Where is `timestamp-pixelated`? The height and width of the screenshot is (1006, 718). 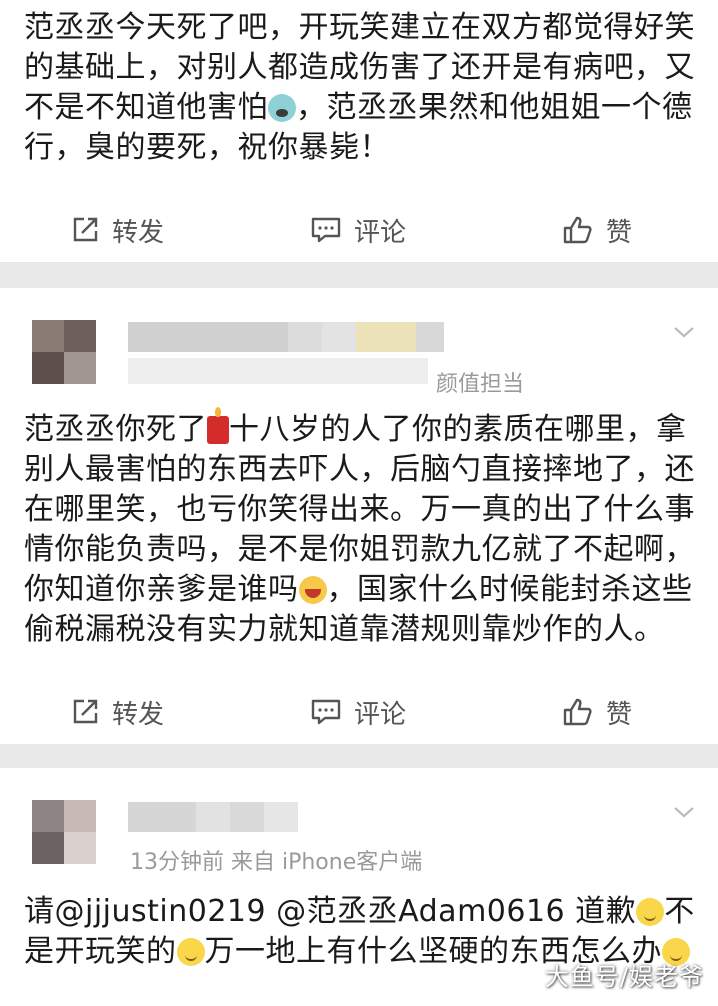
timestamp-pixelated is located at coordinates (278, 371).